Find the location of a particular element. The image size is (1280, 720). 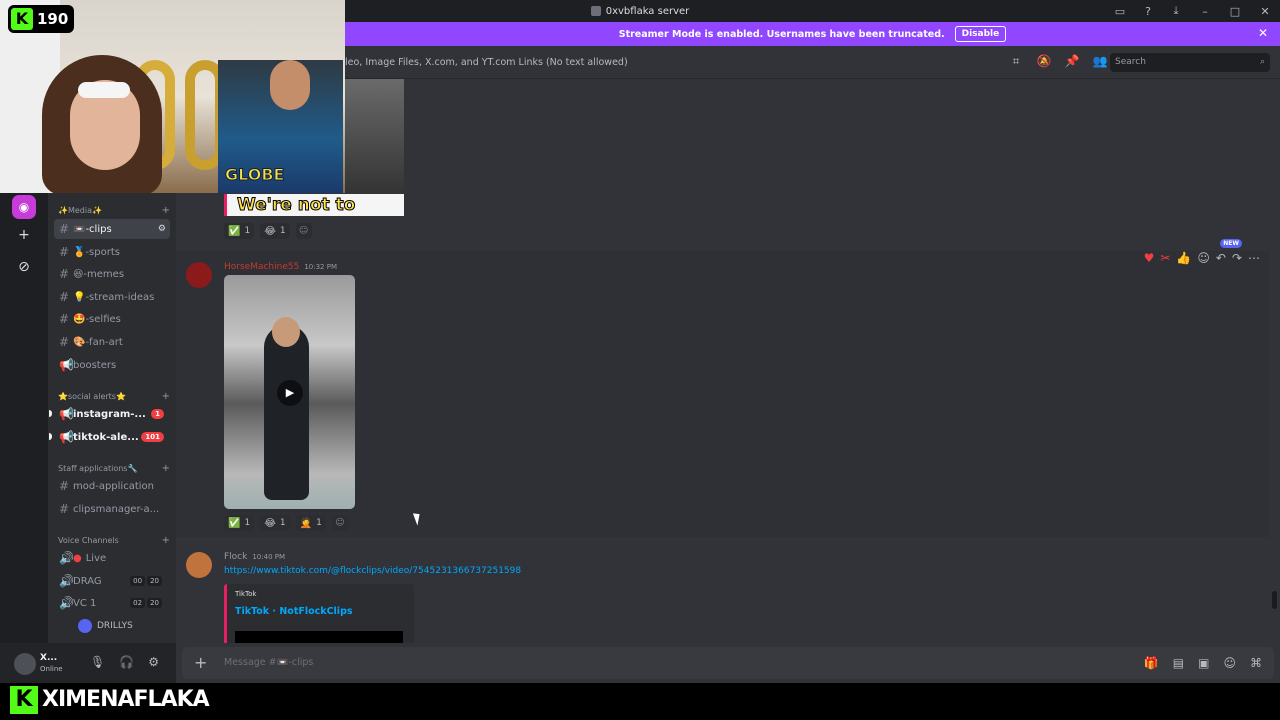

disable-button: Disable is located at coordinates (980, 34).